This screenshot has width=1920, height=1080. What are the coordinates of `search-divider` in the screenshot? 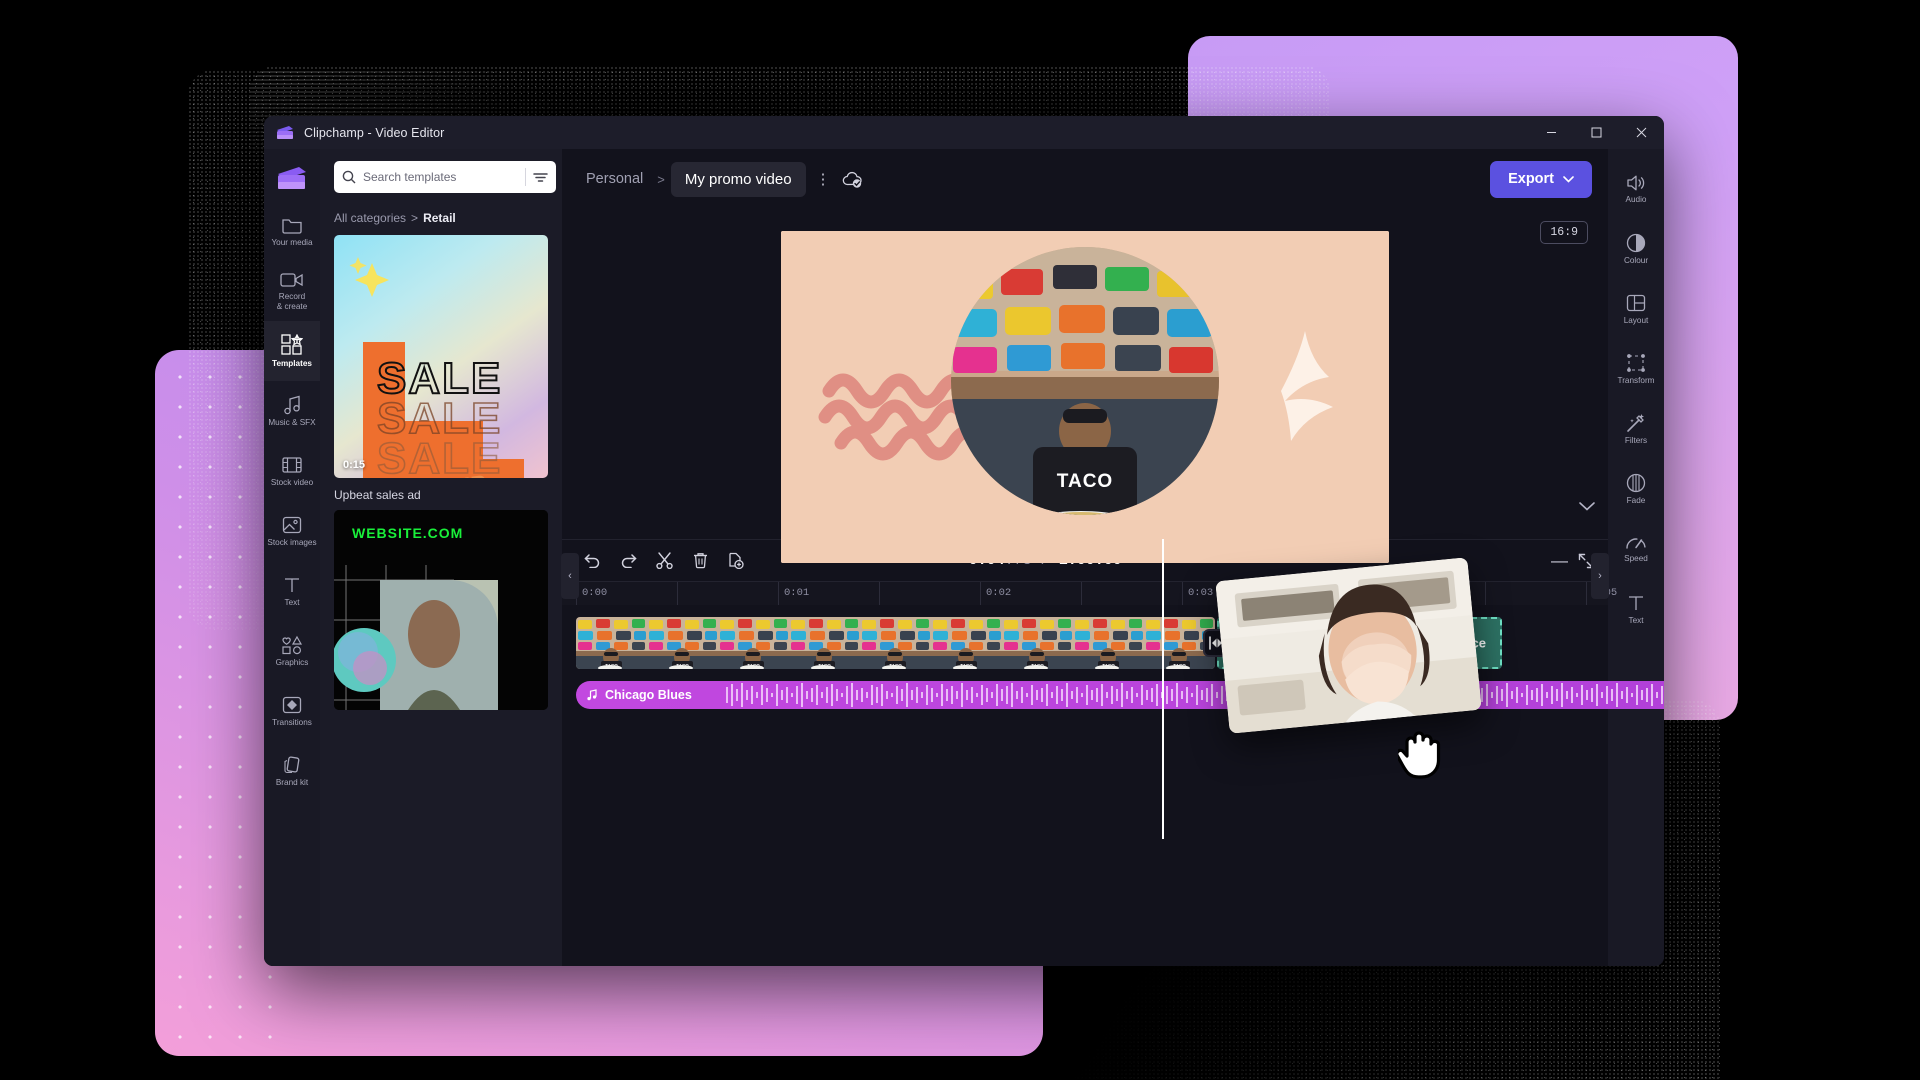 It's located at (525, 177).